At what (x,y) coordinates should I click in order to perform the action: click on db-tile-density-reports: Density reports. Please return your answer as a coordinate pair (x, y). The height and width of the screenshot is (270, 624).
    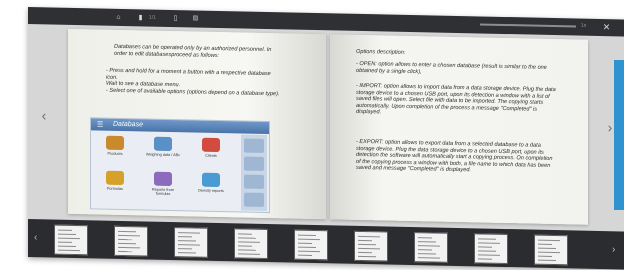
    Looking at the image, I should click on (211, 182).